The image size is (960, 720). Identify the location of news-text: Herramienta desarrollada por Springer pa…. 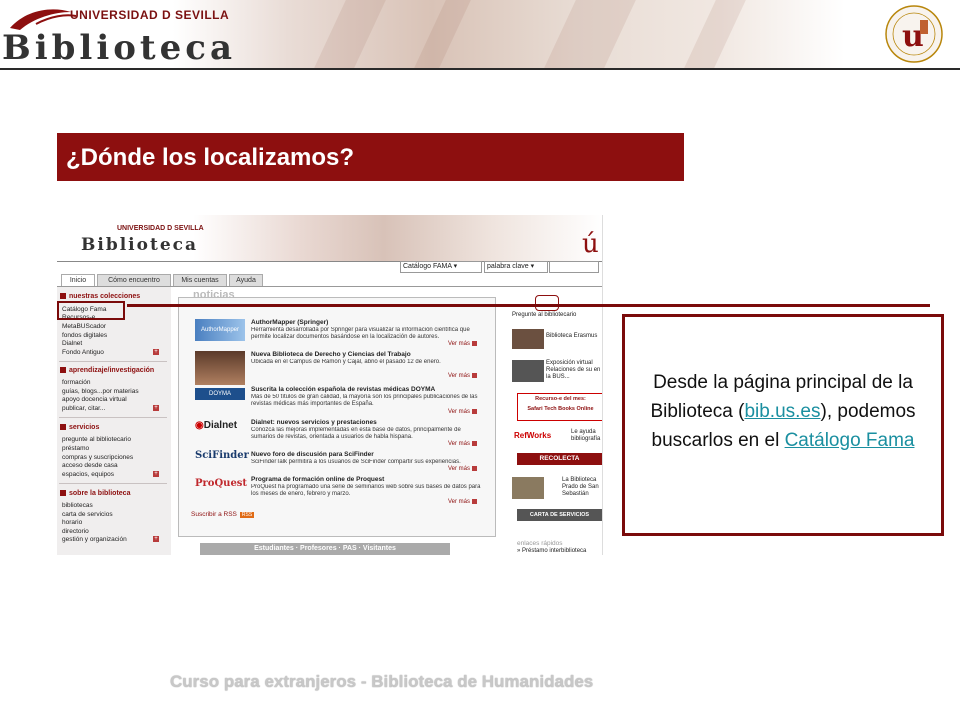
(360, 333).